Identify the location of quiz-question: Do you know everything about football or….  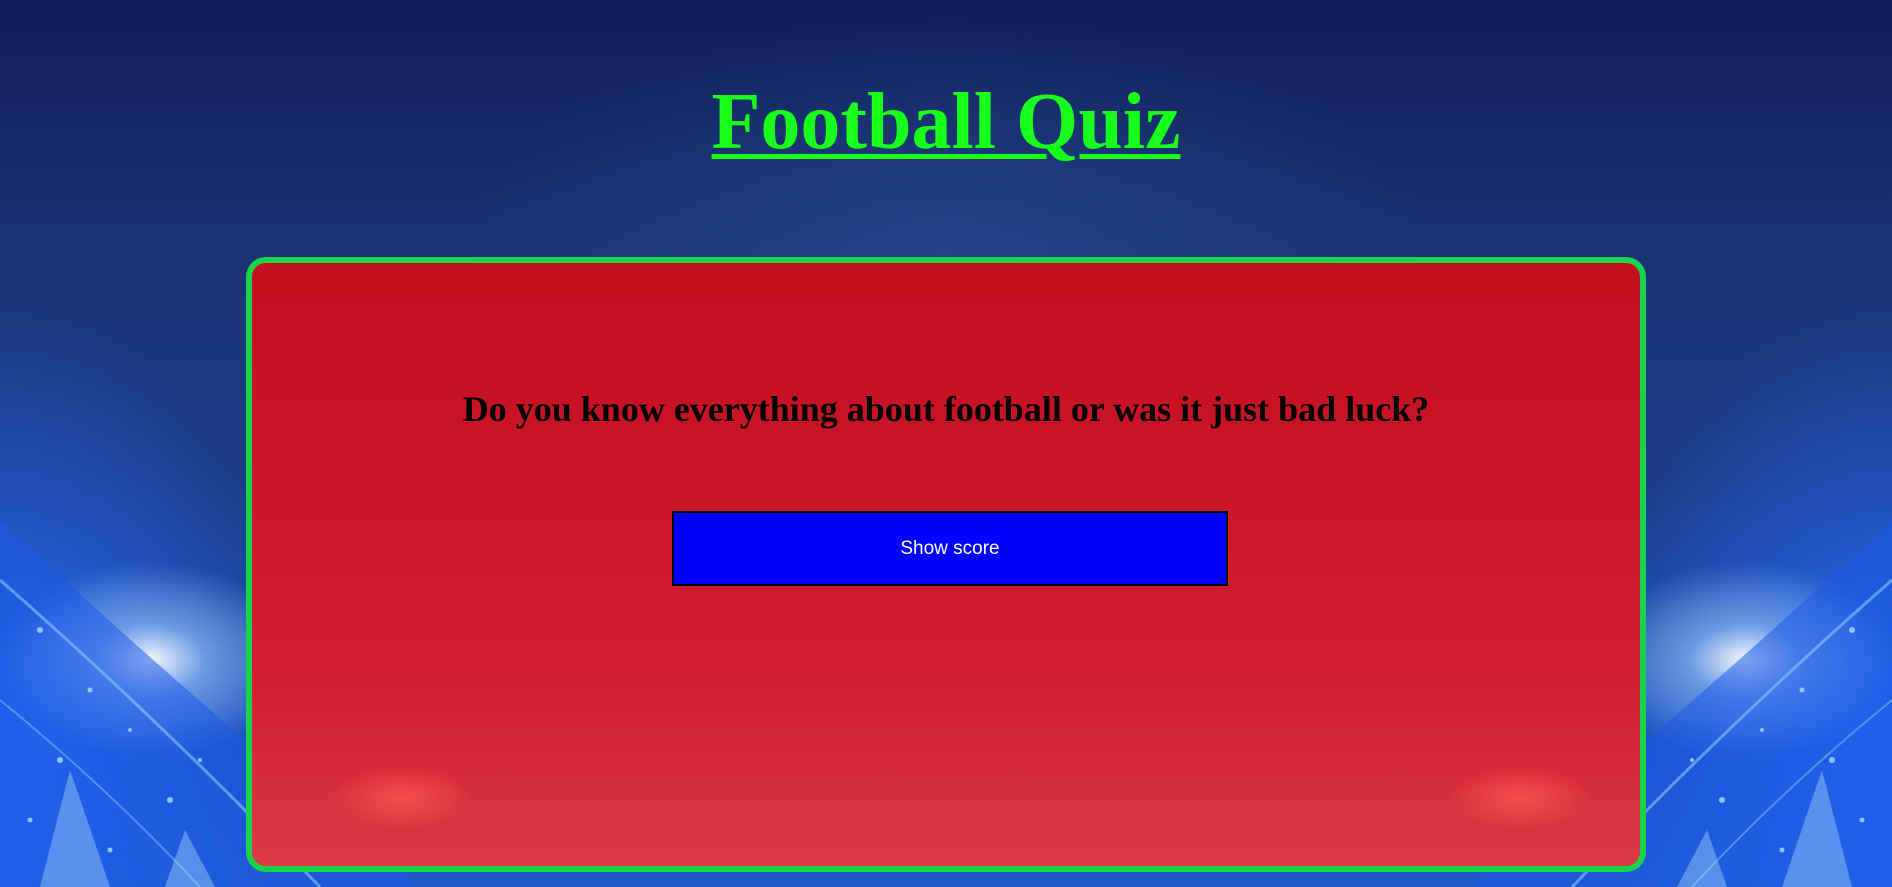
(946, 409).